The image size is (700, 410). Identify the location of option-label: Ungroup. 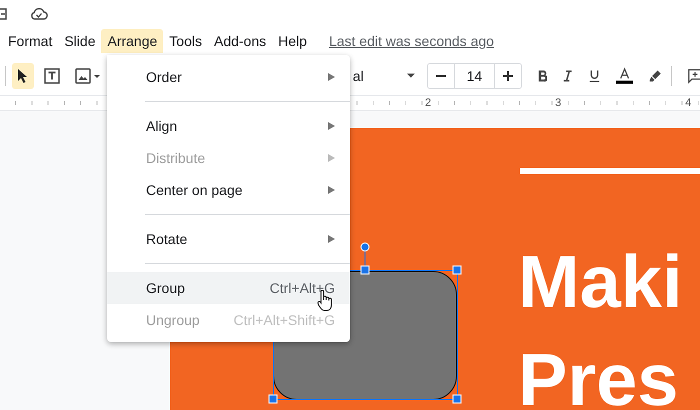
(173, 320).